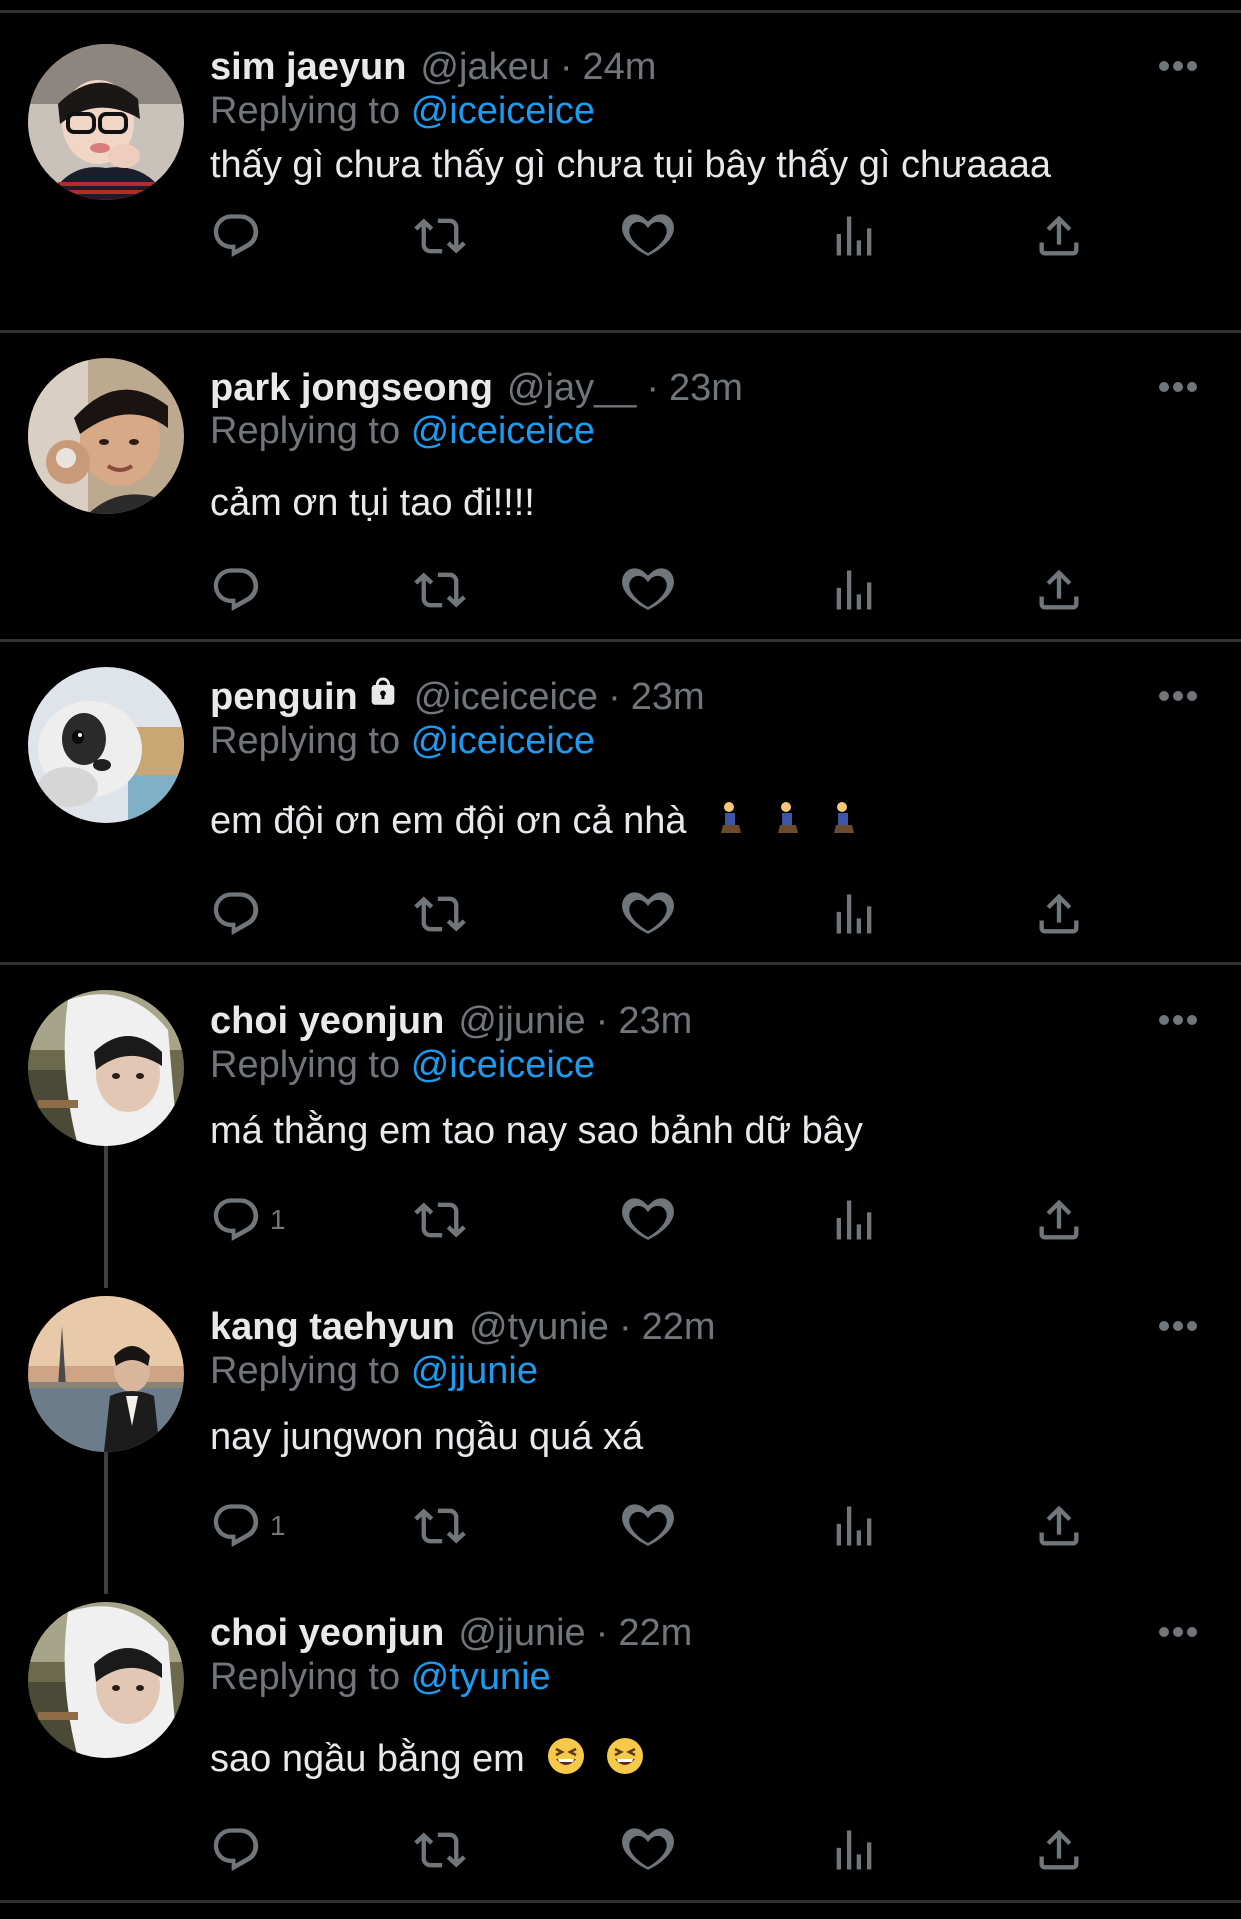 The width and height of the screenshot is (1241, 1919). Describe the element at coordinates (474, 1371) in the screenshot. I see `mention-link: @jjunie` at that location.